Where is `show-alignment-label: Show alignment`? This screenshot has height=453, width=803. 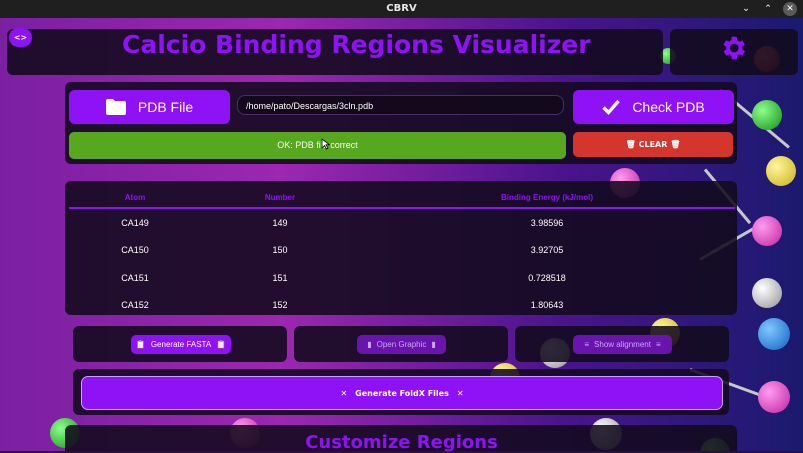 show-alignment-label: Show alignment is located at coordinates (622, 344).